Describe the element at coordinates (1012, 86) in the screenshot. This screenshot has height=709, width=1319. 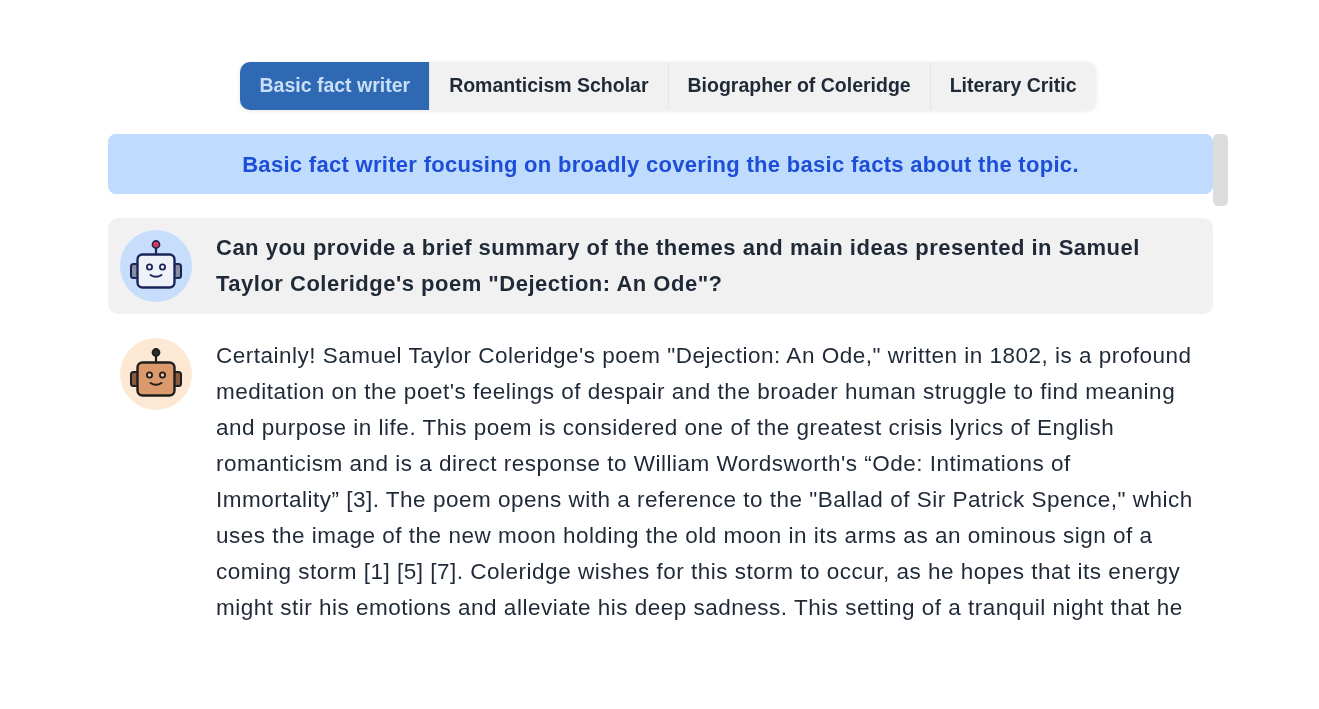
I see `persona-tab: Literary Critic` at that location.